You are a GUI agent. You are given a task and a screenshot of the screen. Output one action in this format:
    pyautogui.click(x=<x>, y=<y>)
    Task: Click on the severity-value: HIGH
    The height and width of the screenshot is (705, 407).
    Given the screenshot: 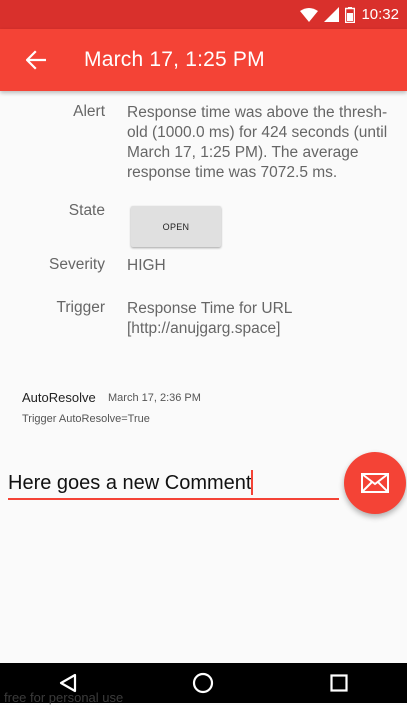 What is the action you would take?
    pyautogui.click(x=146, y=265)
    